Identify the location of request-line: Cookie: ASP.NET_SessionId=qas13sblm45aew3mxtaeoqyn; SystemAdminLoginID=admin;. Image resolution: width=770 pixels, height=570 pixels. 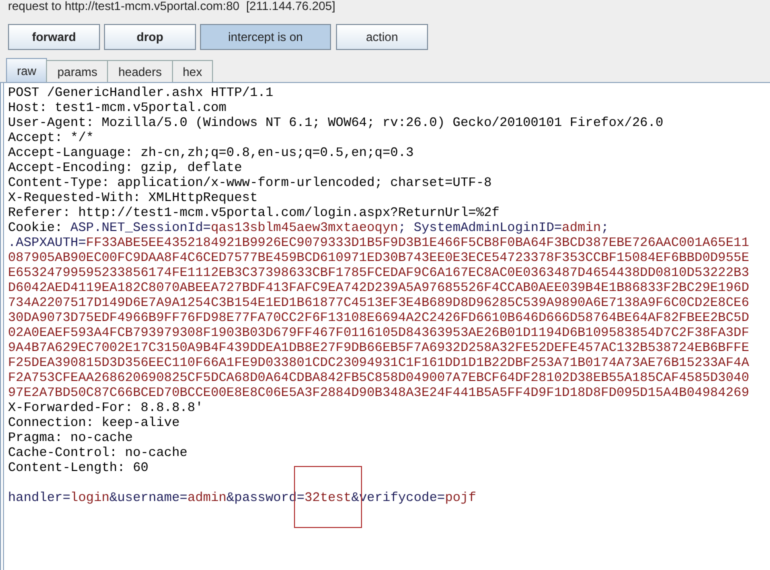
(308, 227).